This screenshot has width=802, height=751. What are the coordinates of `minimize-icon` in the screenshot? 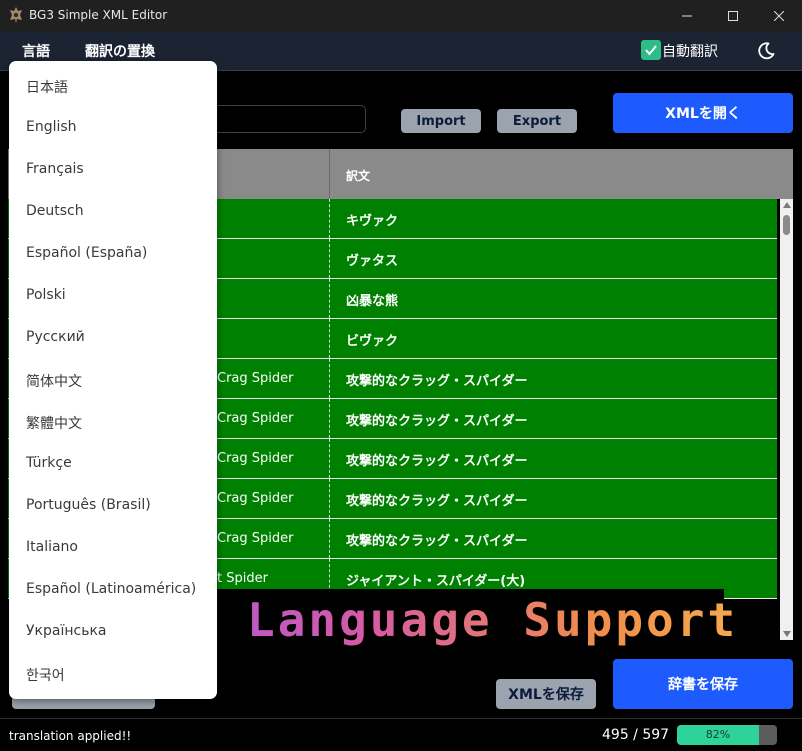 It's located at (687, 15).